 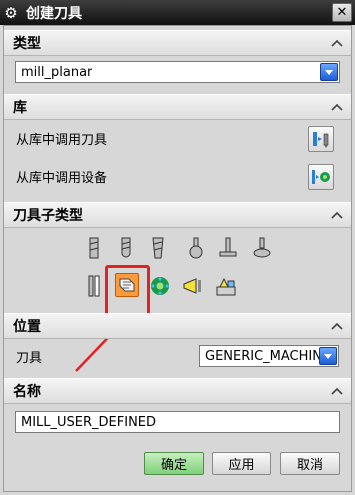 I want to click on call-tool-from-library-button, so click(x=321, y=139).